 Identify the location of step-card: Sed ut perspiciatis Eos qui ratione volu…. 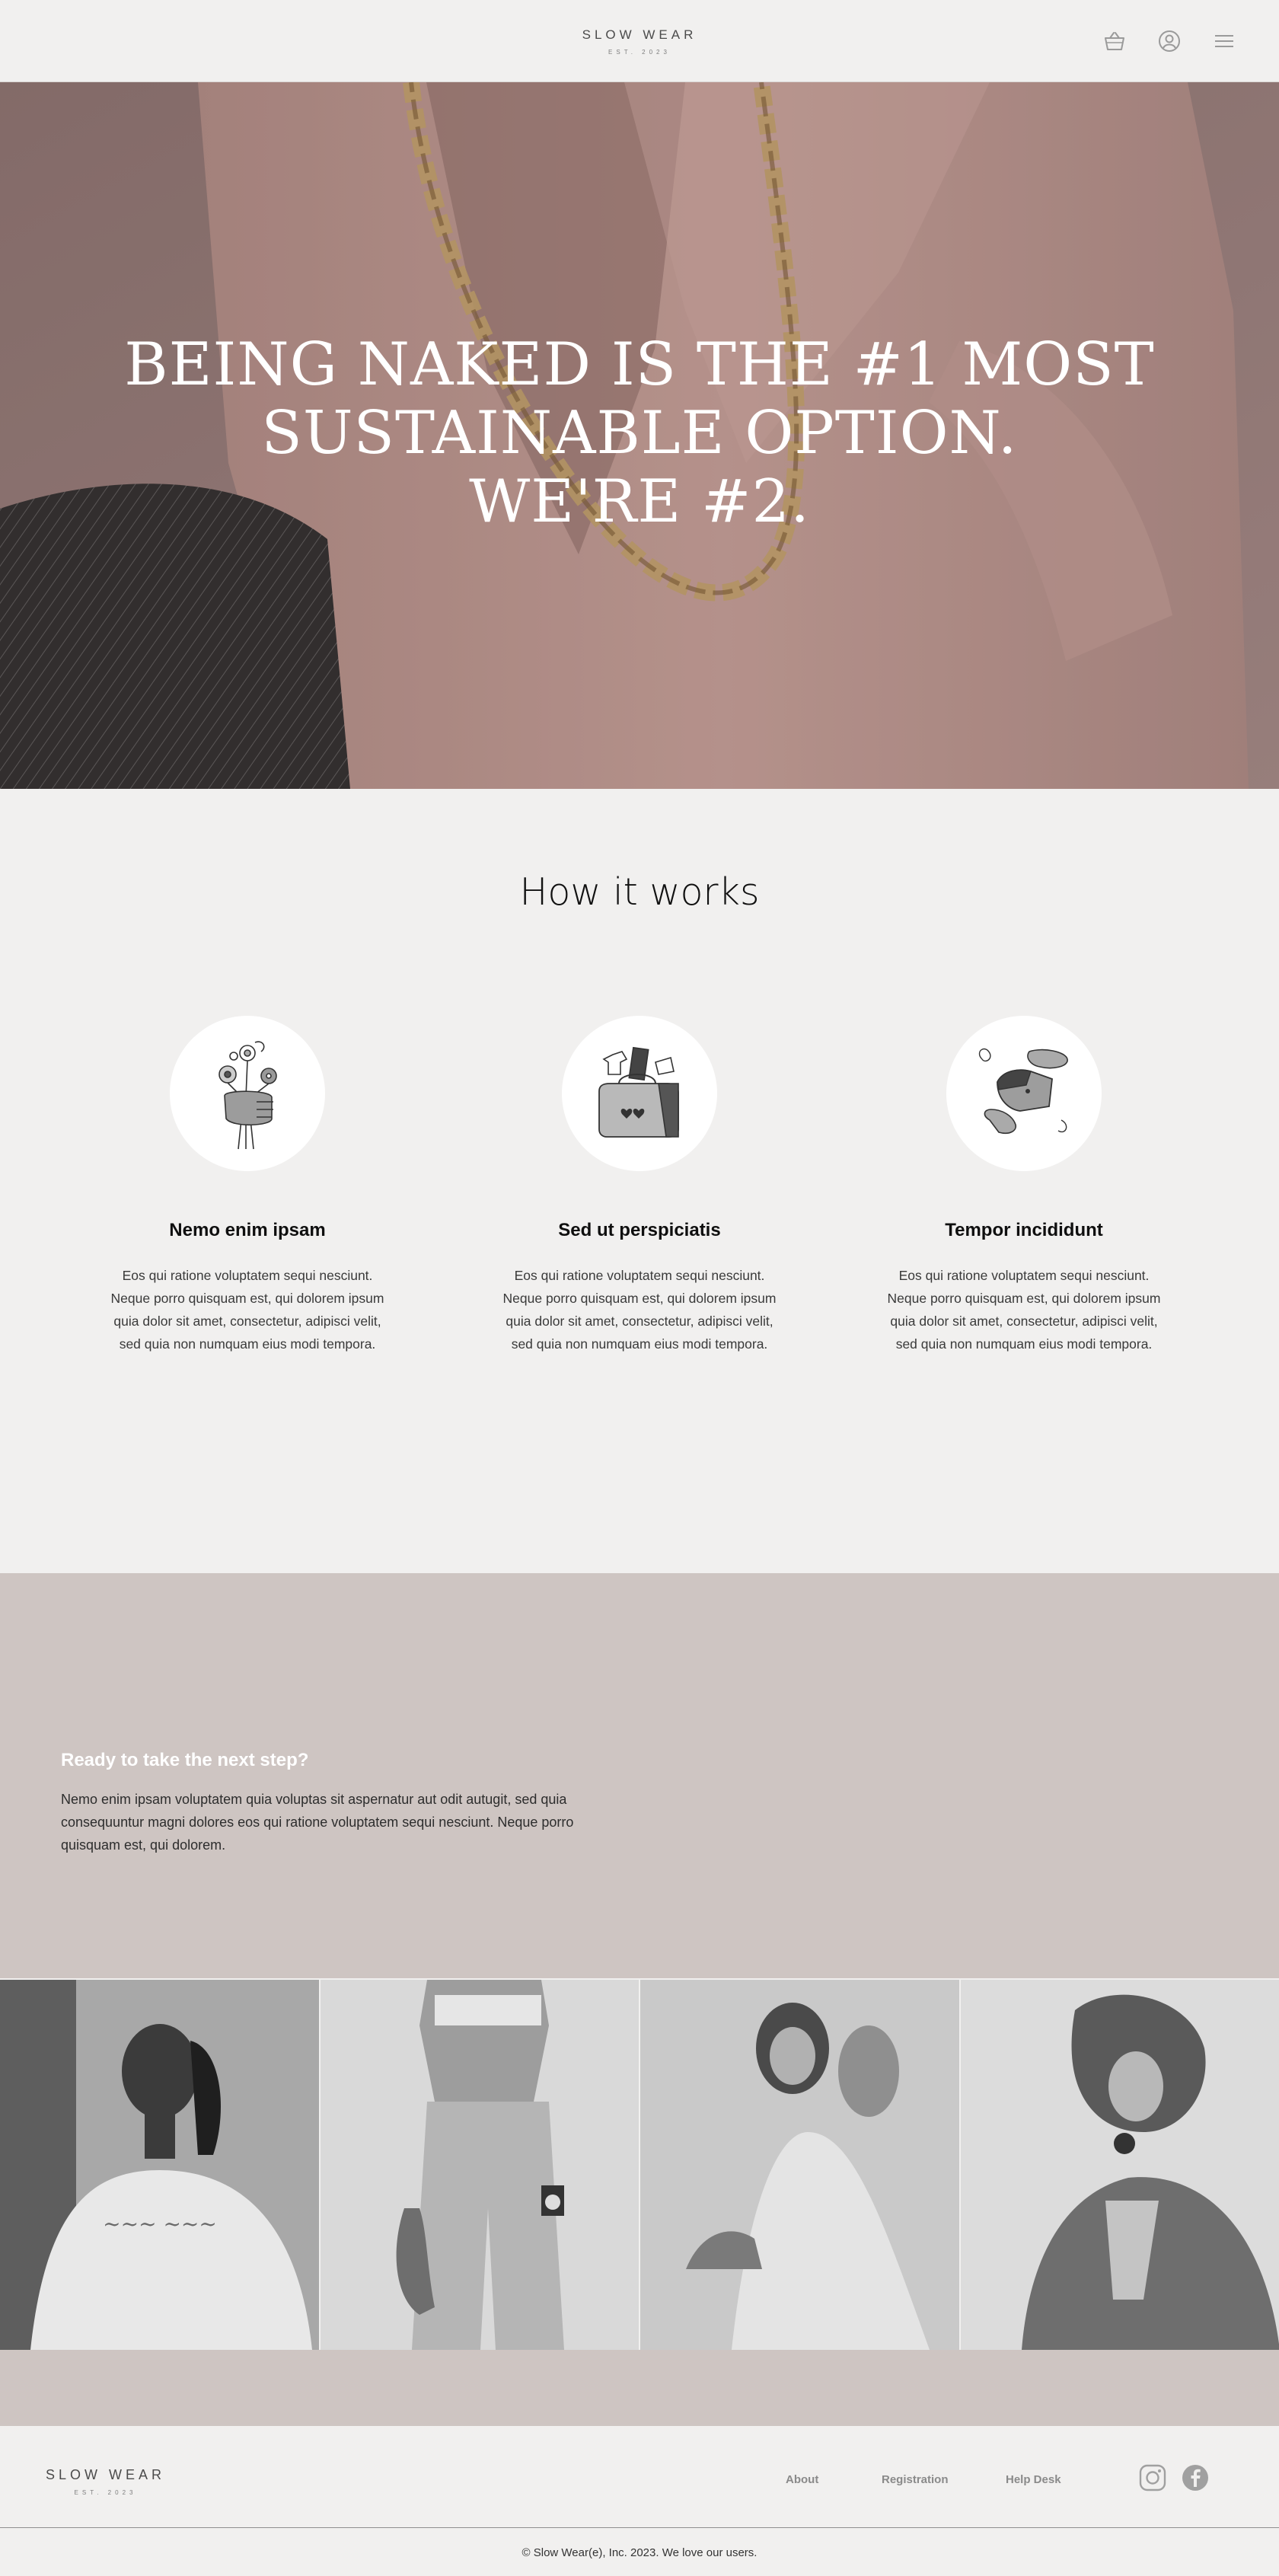
(639, 1185).